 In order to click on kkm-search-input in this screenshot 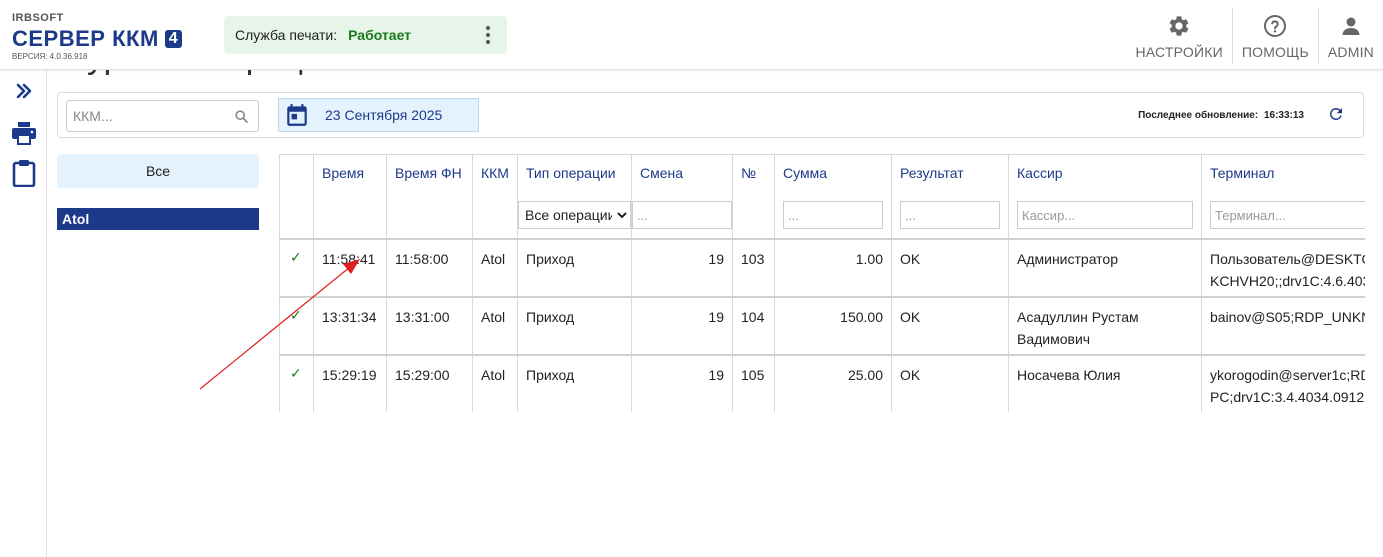, I will do `click(153, 116)`.